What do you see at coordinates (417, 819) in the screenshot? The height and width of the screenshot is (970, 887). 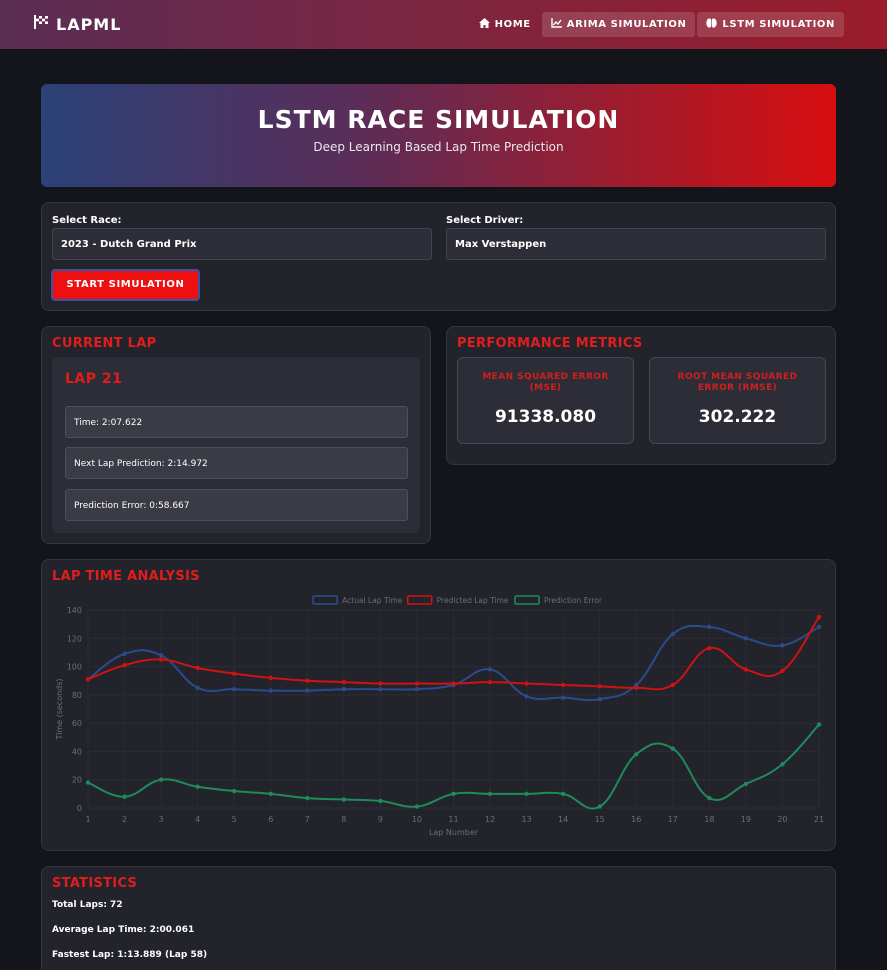 I see `x-tick-label: 10` at bounding box center [417, 819].